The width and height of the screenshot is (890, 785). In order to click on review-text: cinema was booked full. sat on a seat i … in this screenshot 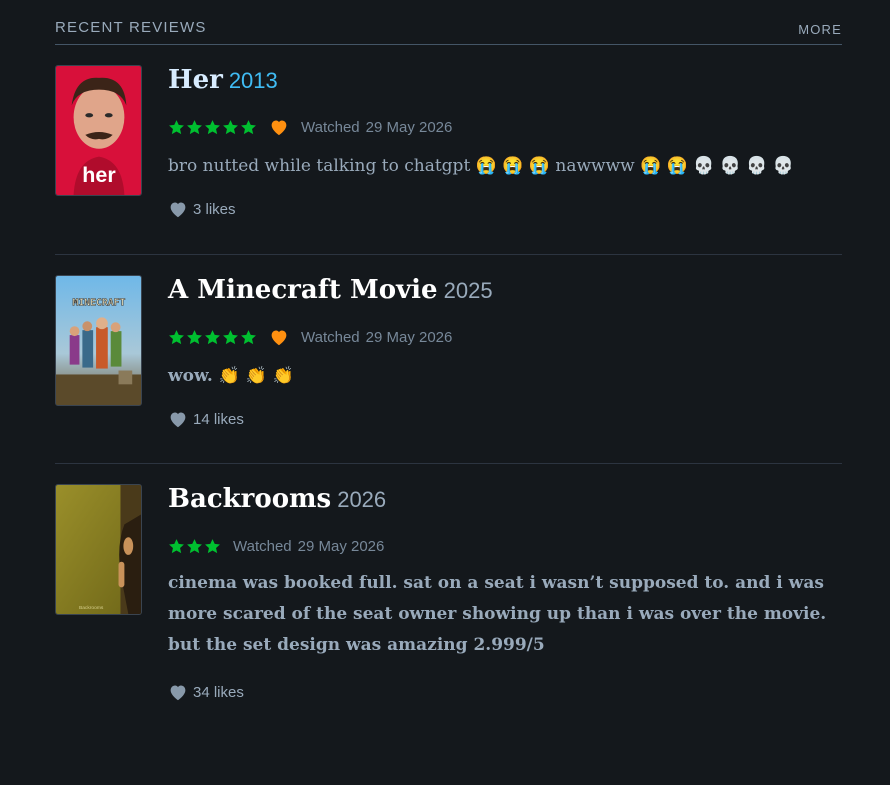, I will do `click(497, 614)`.